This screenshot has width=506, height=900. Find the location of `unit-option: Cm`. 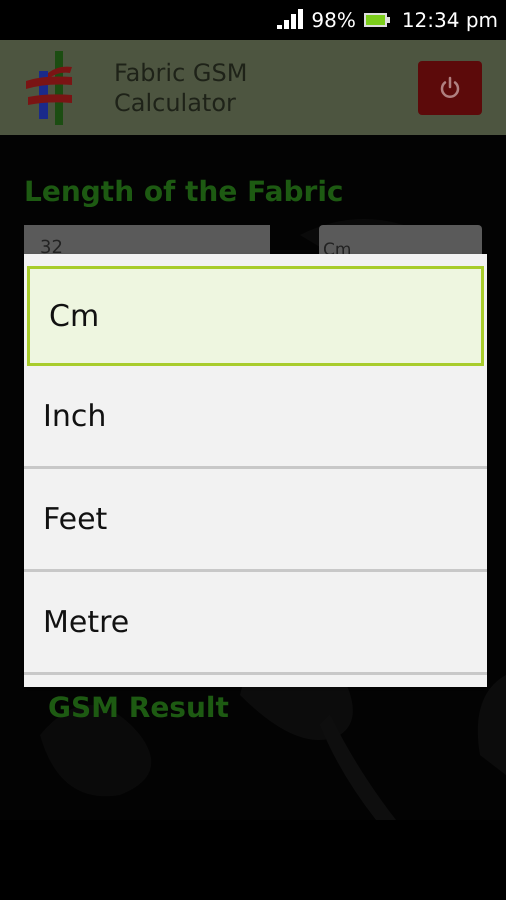

unit-option: Cm is located at coordinates (255, 316).